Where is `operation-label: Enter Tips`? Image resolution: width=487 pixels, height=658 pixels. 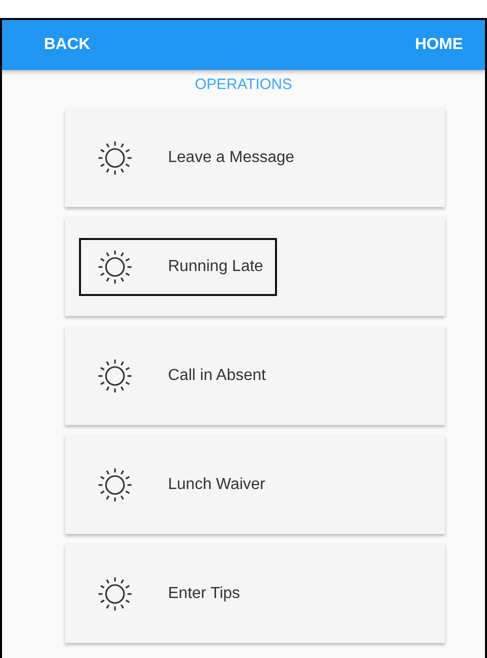
operation-label: Enter Tips is located at coordinates (204, 594).